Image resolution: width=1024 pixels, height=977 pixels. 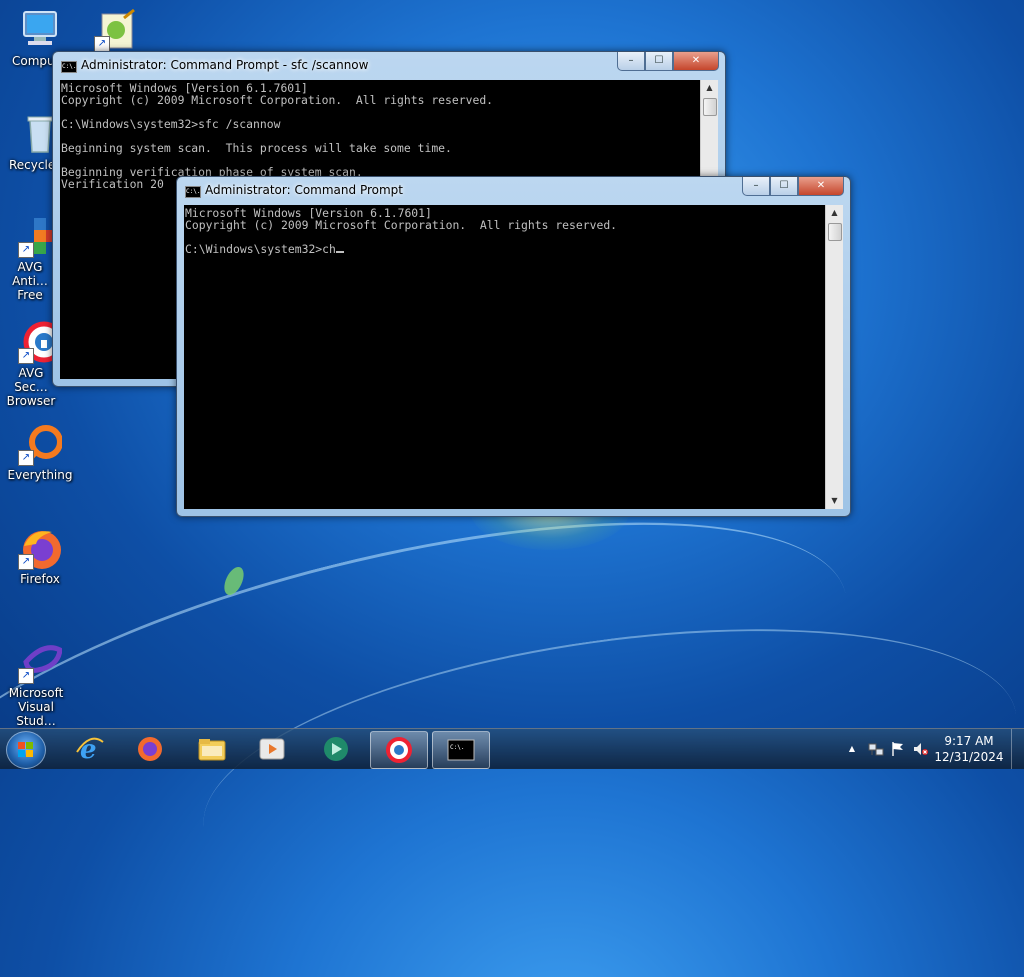 What do you see at coordinates (834, 357) in the screenshot?
I see `vertical-scrollbar: ▲ ▼` at bounding box center [834, 357].